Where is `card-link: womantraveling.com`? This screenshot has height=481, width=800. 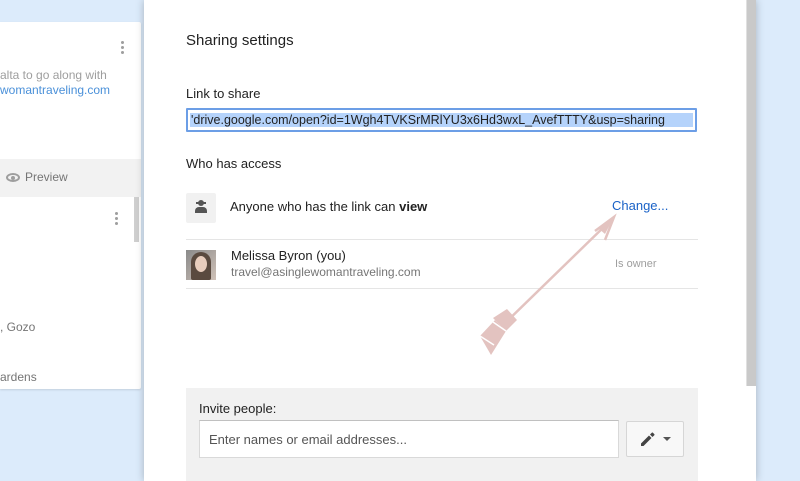 card-link: womantraveling.com is located at coordinates (55, 90).